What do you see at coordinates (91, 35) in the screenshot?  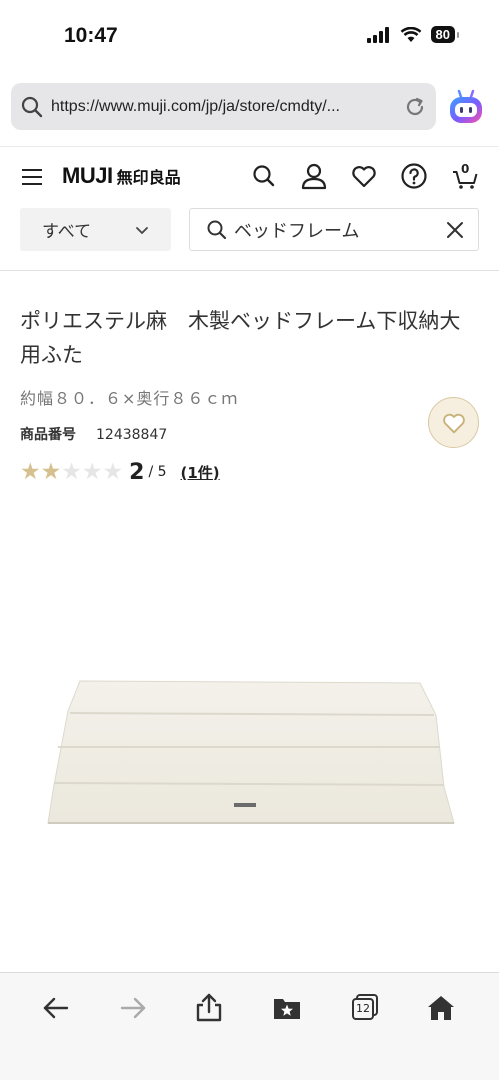 I see `status-time: 10:47` at bounding box center [91, 35].